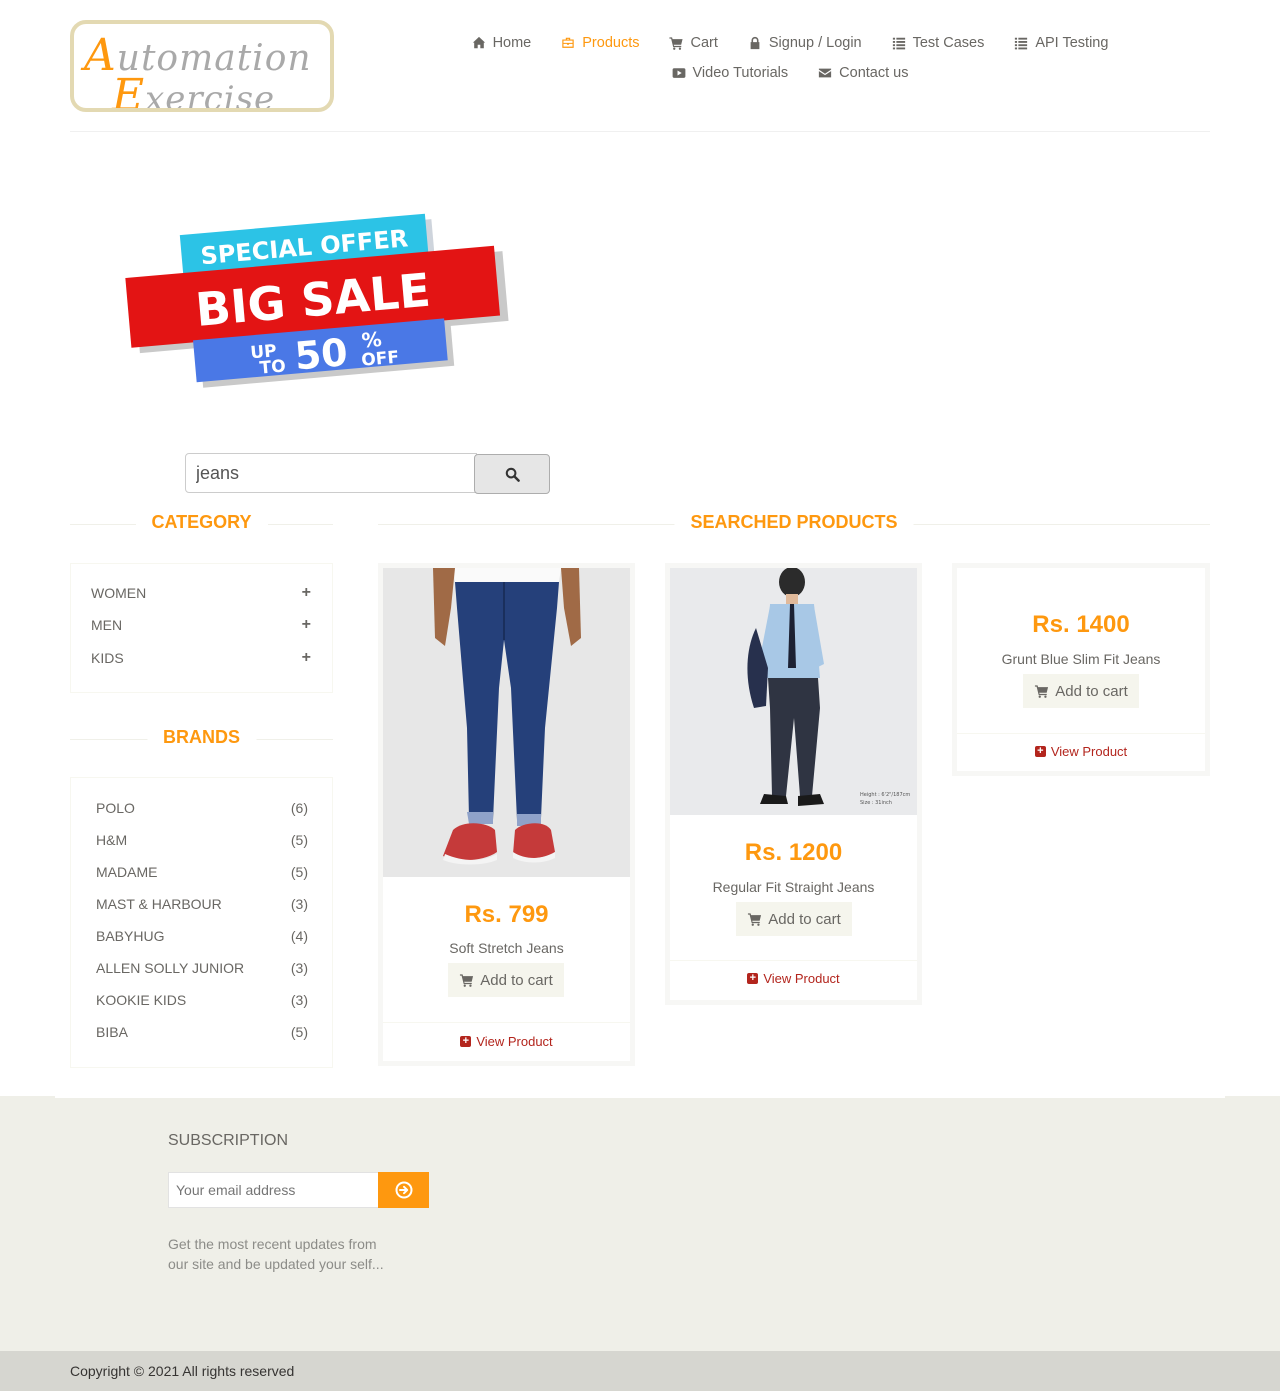 The height and width of the screenshot is (1391, 1280). I want to click on arrow-circle-right-icon, so click(403, 1190).